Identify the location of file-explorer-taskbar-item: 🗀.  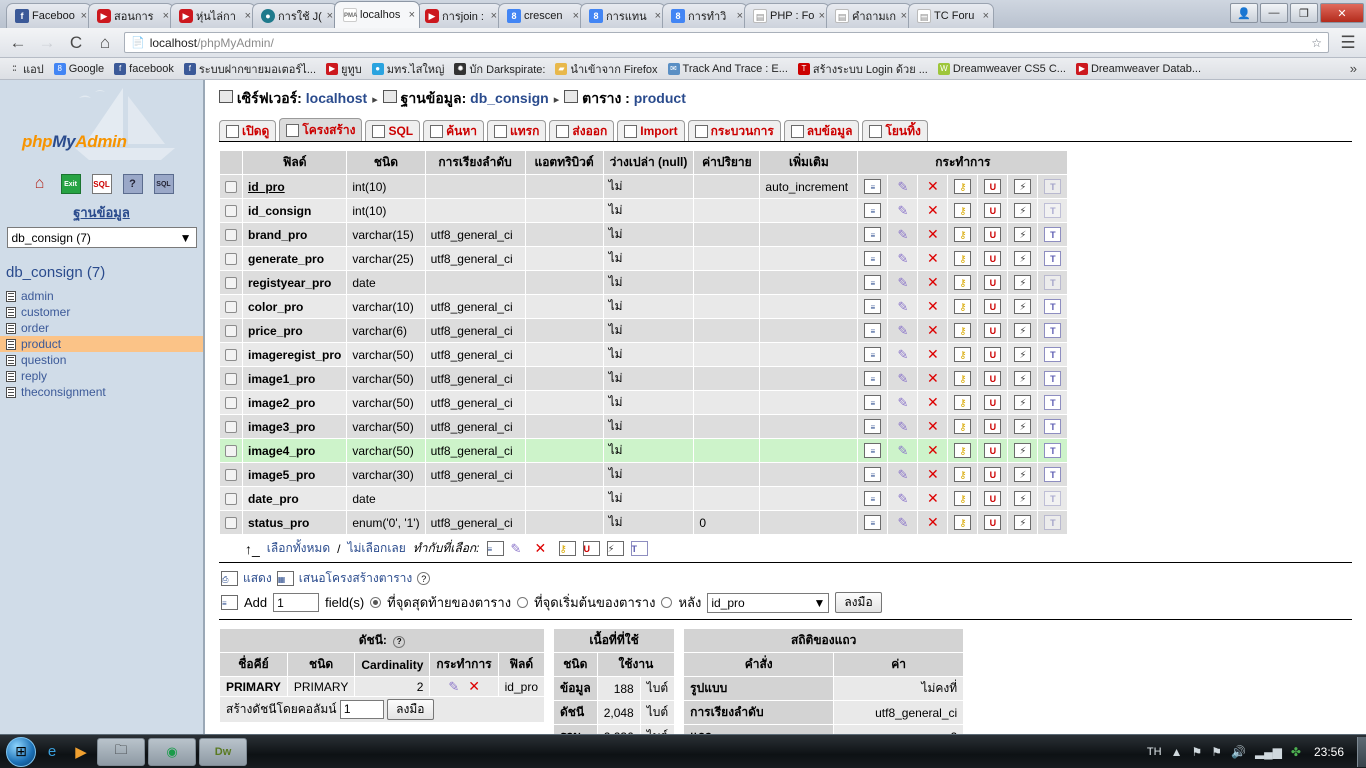
(121, 751).